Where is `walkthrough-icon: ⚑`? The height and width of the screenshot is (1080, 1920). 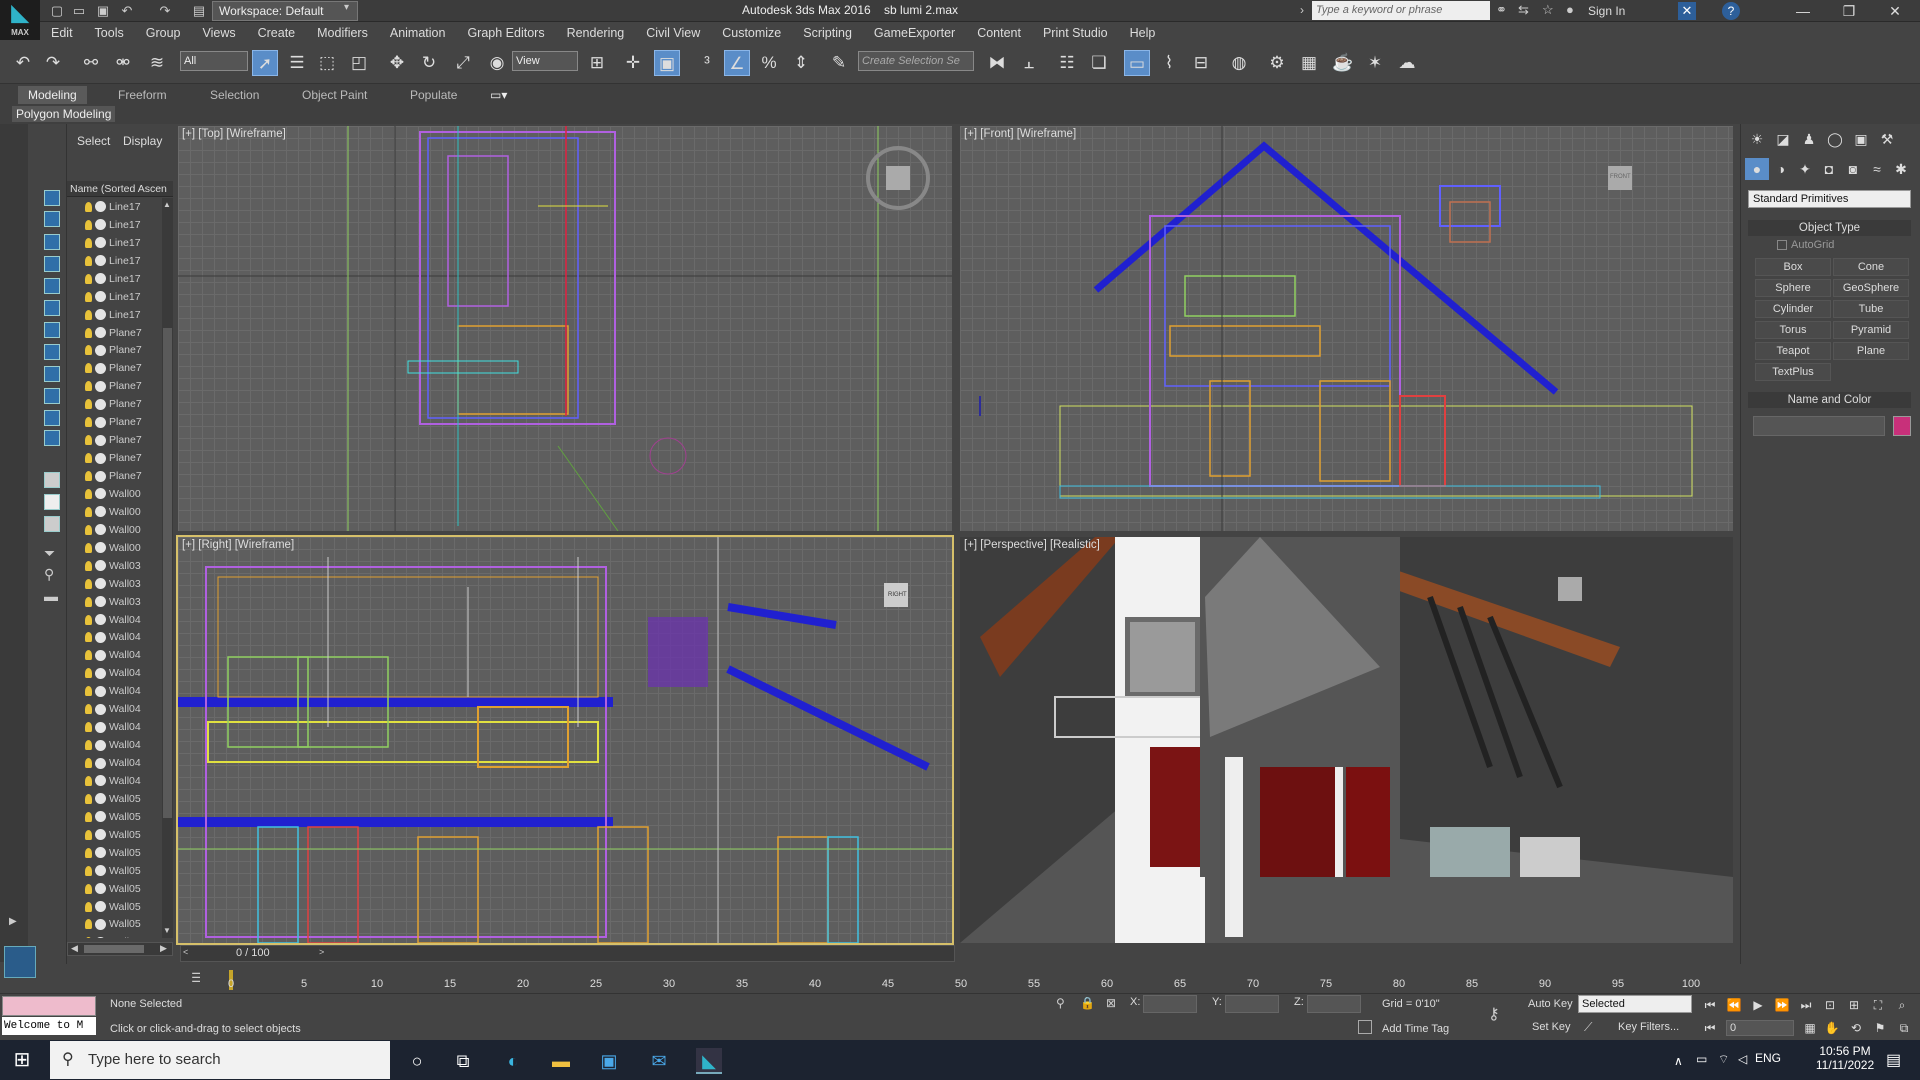 walkthrough-icon: ⚑ is located at coordinates (1880, 1028).